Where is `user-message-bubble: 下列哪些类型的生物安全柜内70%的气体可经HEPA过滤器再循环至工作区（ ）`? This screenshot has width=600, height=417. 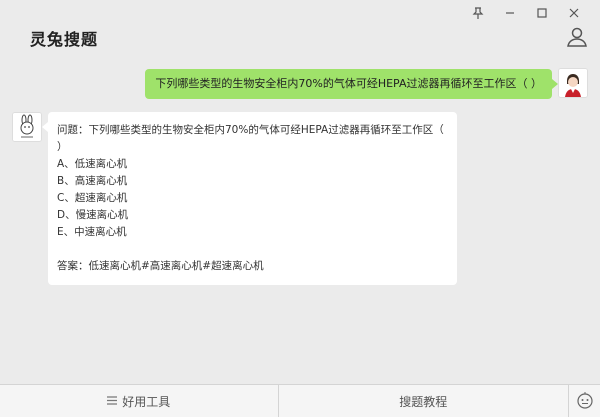 user-message-bubble: 下列哪些类型的生物安全柜内70%的气体可经HEPA过滤器再循环至工作区（ ） is located at coordinates (351, 84).